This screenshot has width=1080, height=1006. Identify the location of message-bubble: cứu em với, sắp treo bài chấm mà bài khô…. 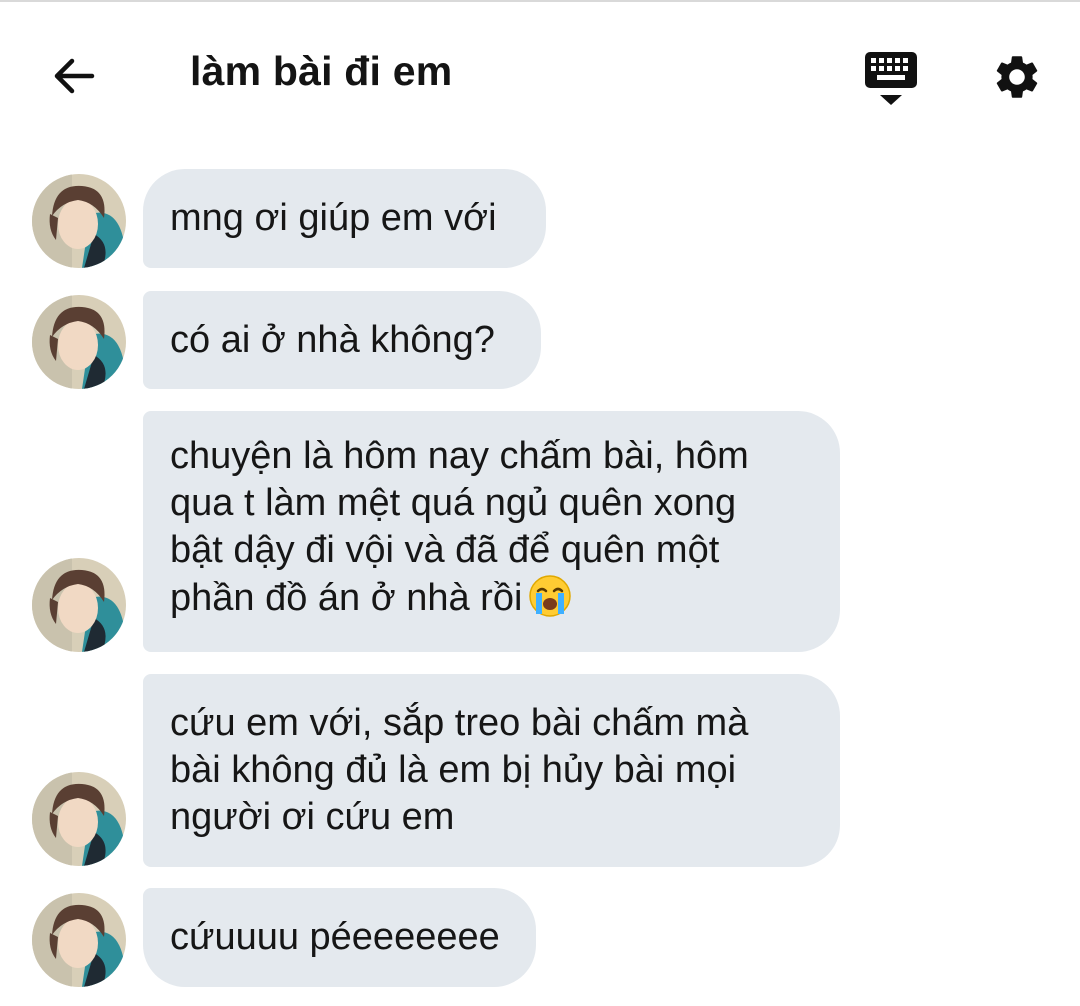
(491, 770).